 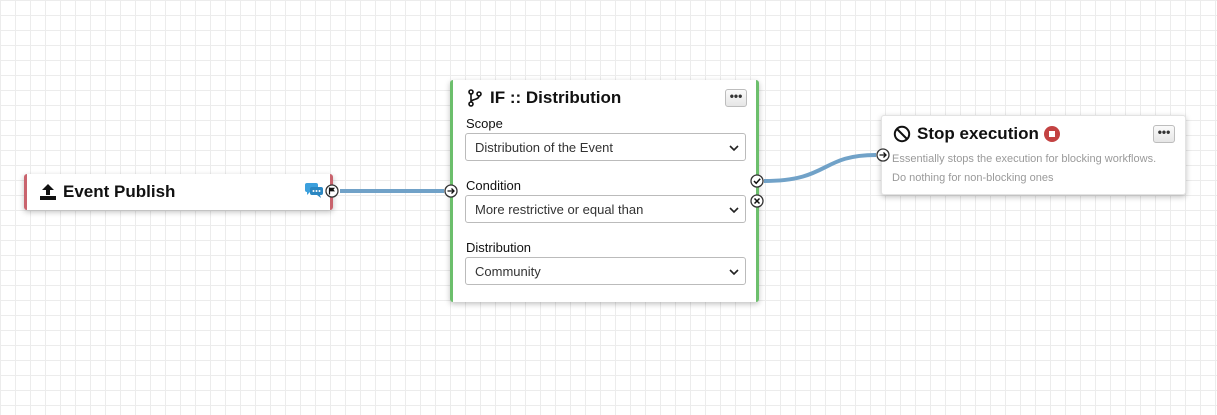 I want to click on condition-select: More restrictive or equal than, so click(x=605, y=209).